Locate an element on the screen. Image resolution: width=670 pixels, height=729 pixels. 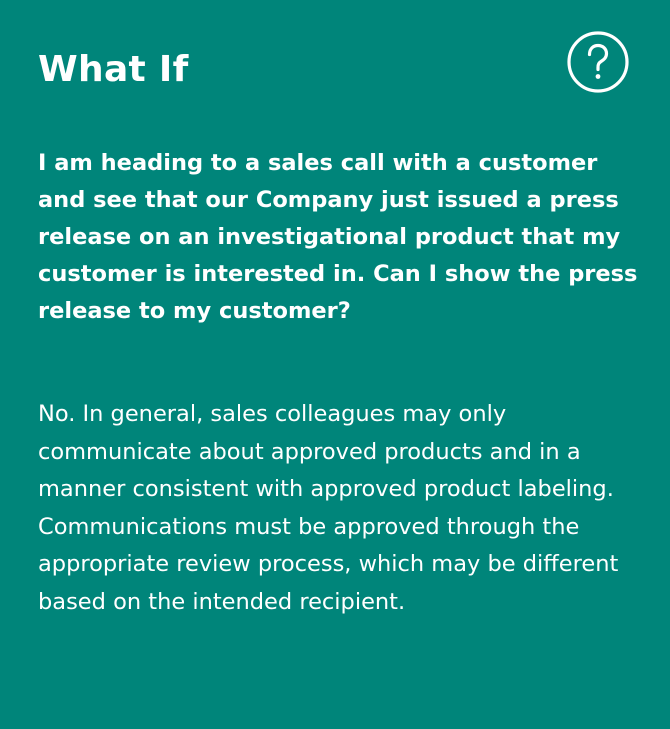
card-title: What If is located at coordinates (113, 69).